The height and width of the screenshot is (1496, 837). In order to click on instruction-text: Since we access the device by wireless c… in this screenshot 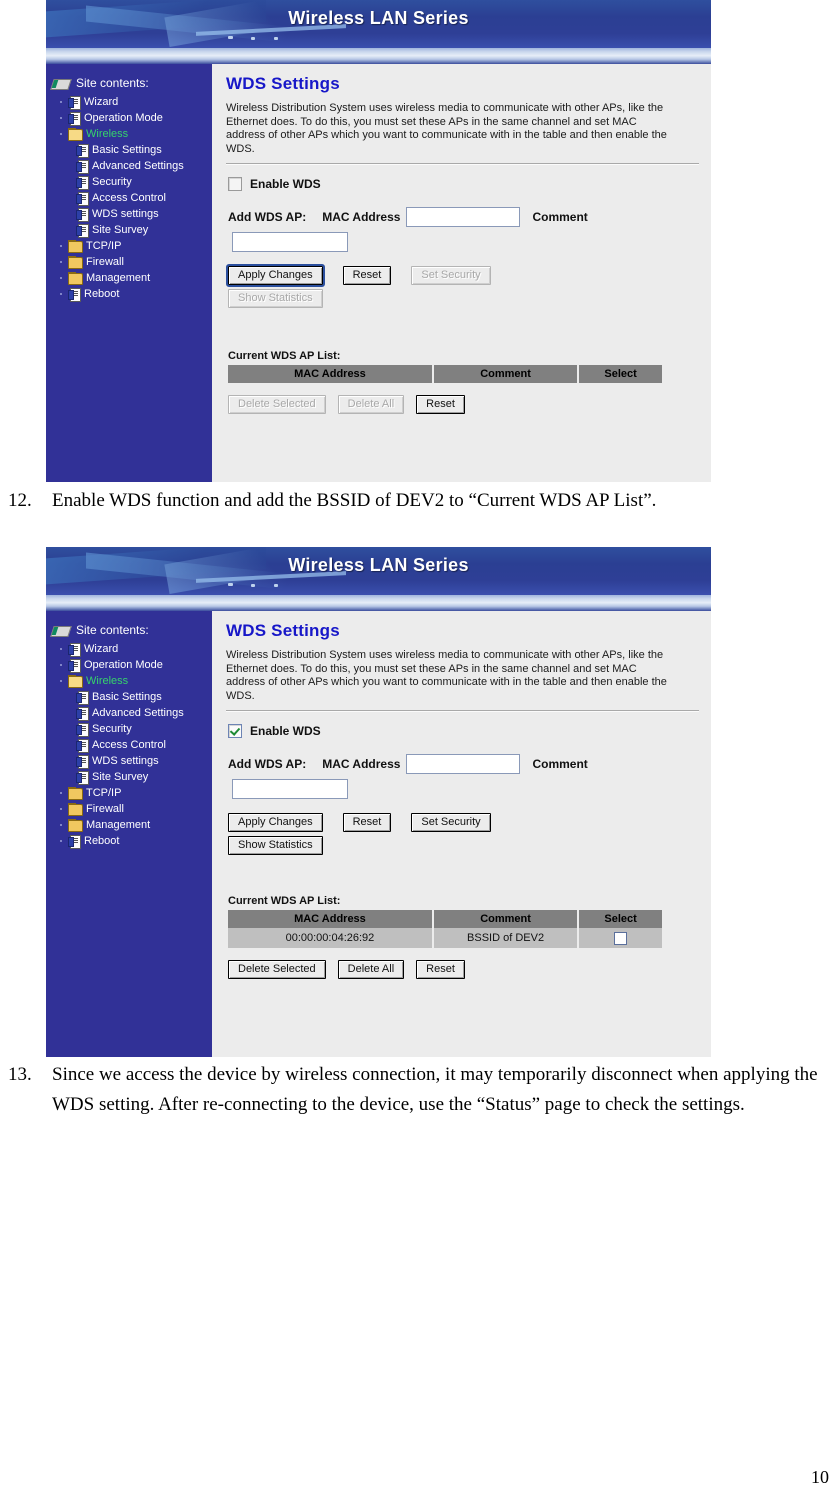, I will do `click(435, 1089)`.